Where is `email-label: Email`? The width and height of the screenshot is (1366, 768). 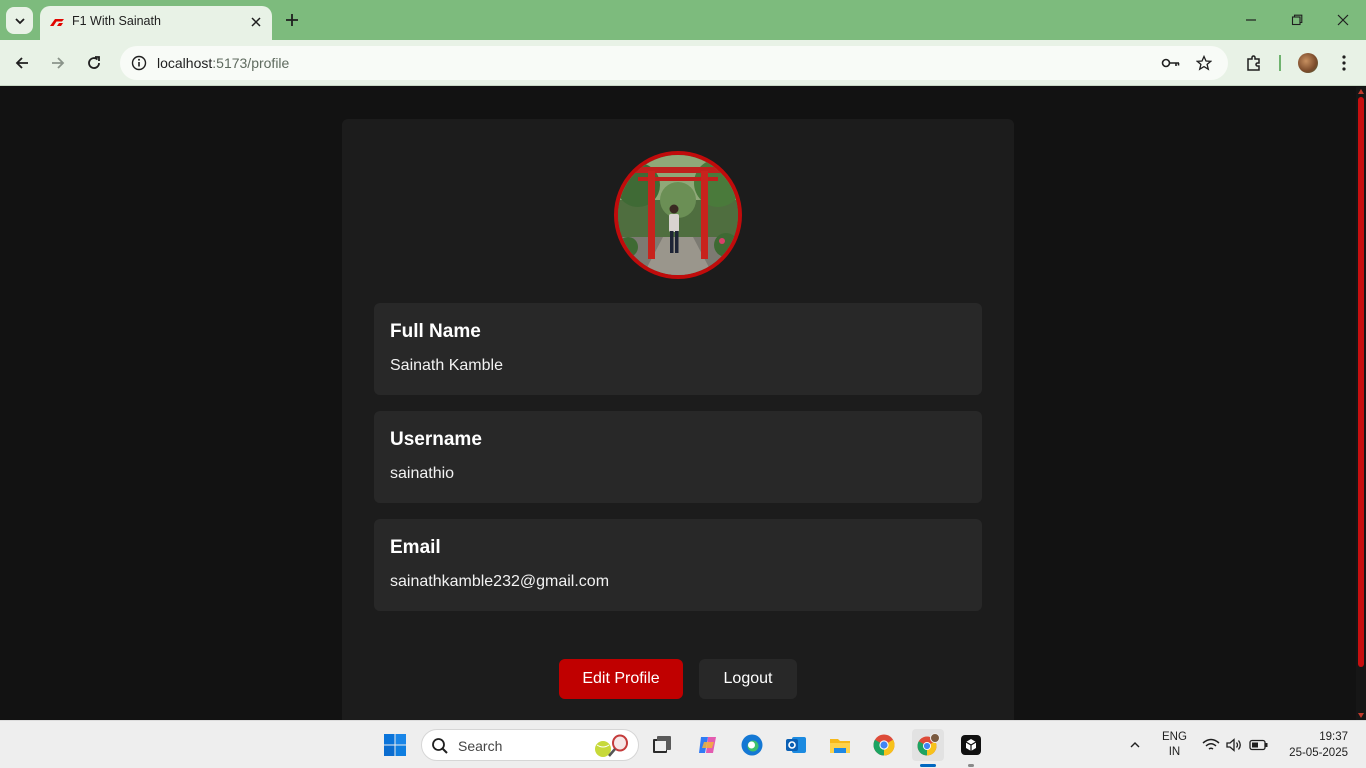 email-label: Email is located at coordinates (415, 547).